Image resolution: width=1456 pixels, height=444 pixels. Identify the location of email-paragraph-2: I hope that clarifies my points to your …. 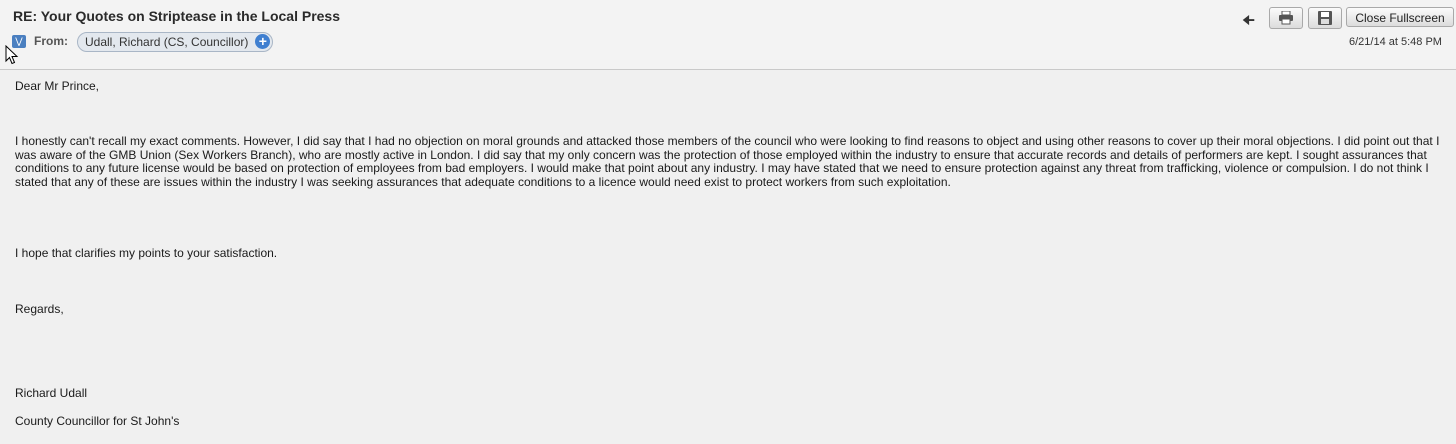
(146, 253).